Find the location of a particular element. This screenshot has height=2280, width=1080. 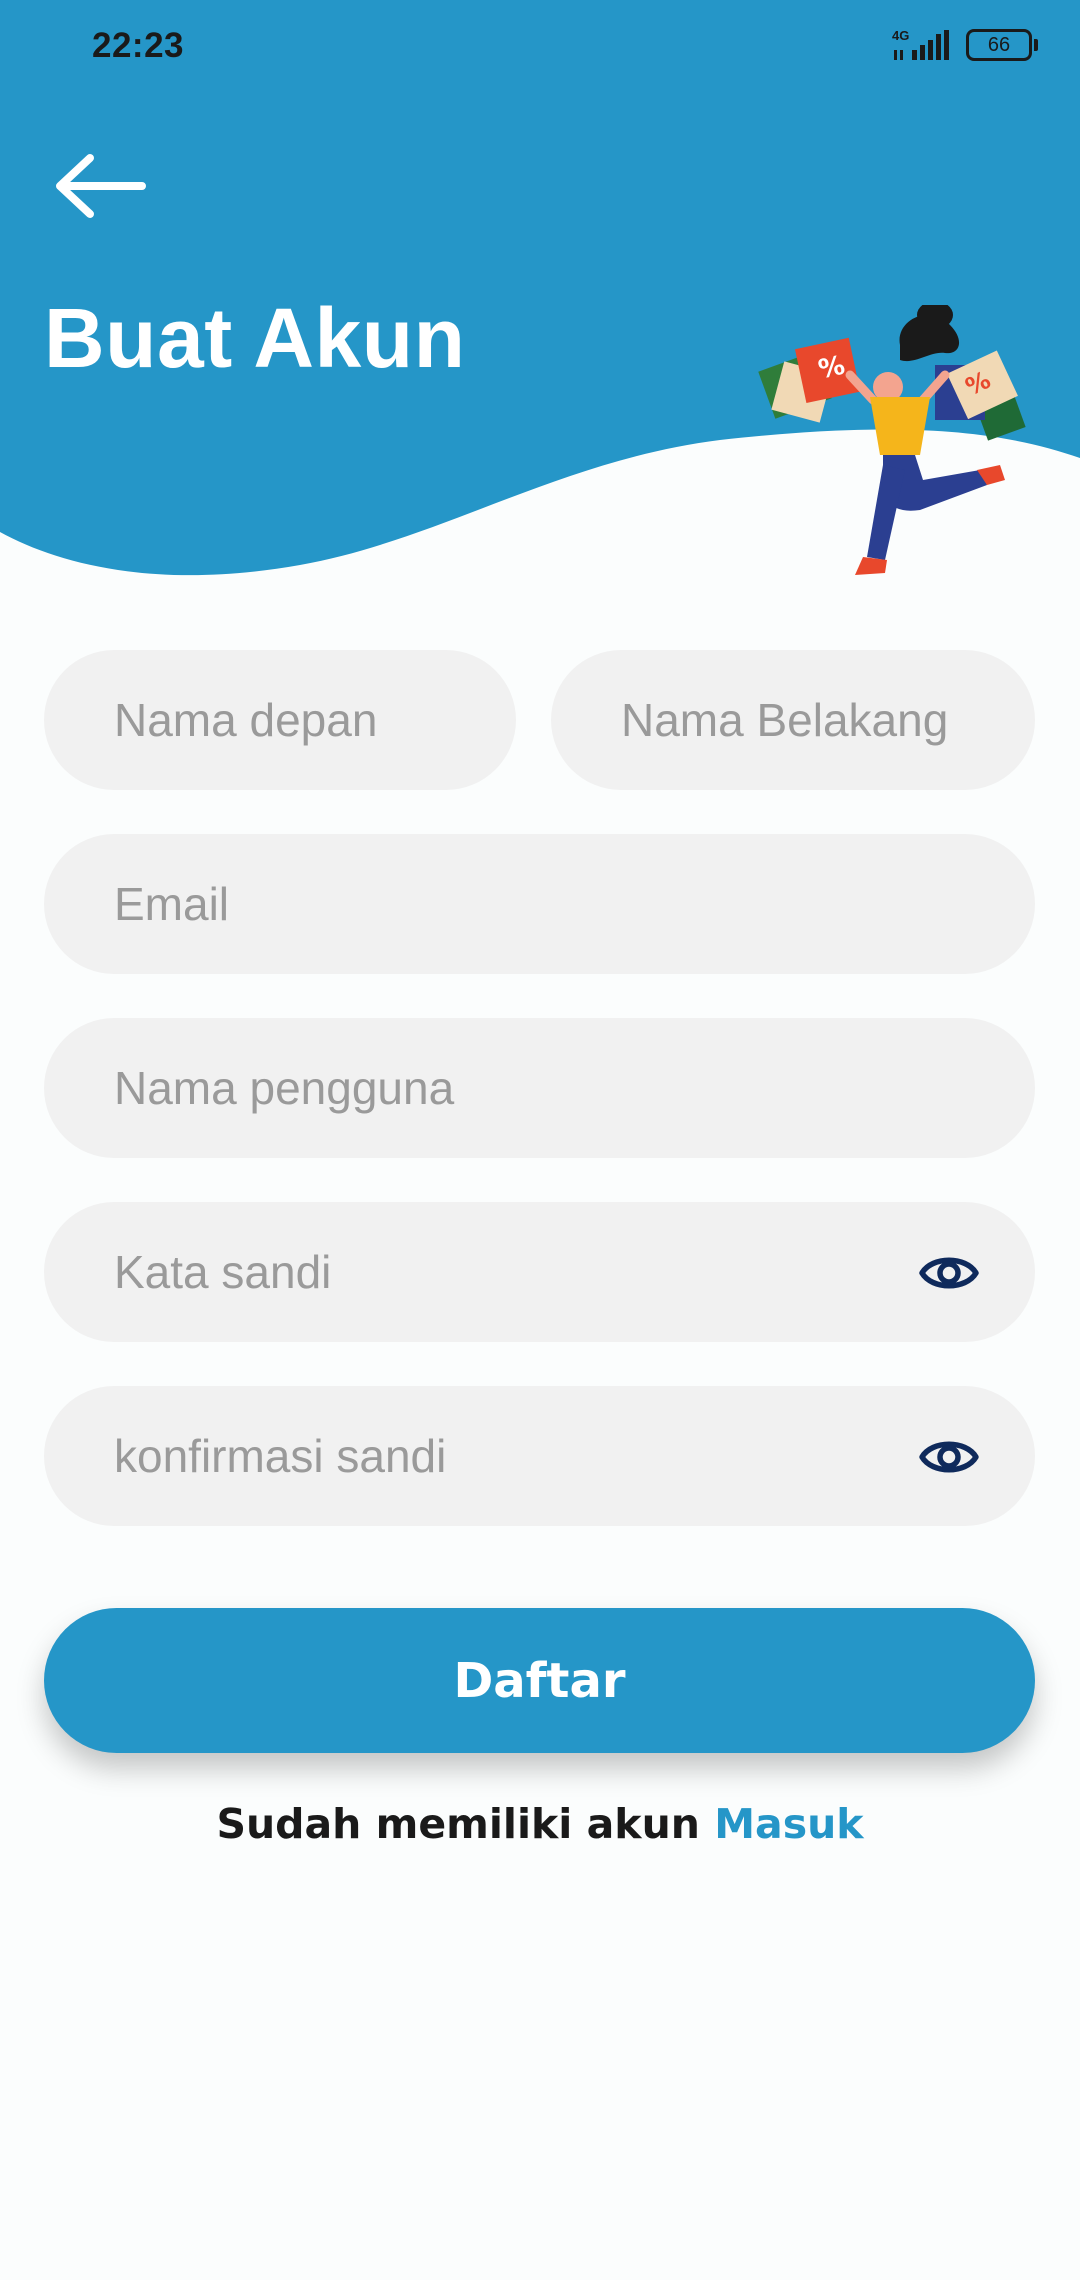

username-input is located at coordinates (539, 1088).